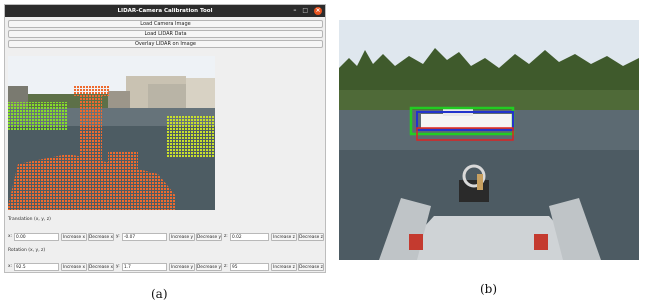 The height and width of the screenshot is (305, 645). I want to click on translation-z-field: 0.02, so click(249, 237).